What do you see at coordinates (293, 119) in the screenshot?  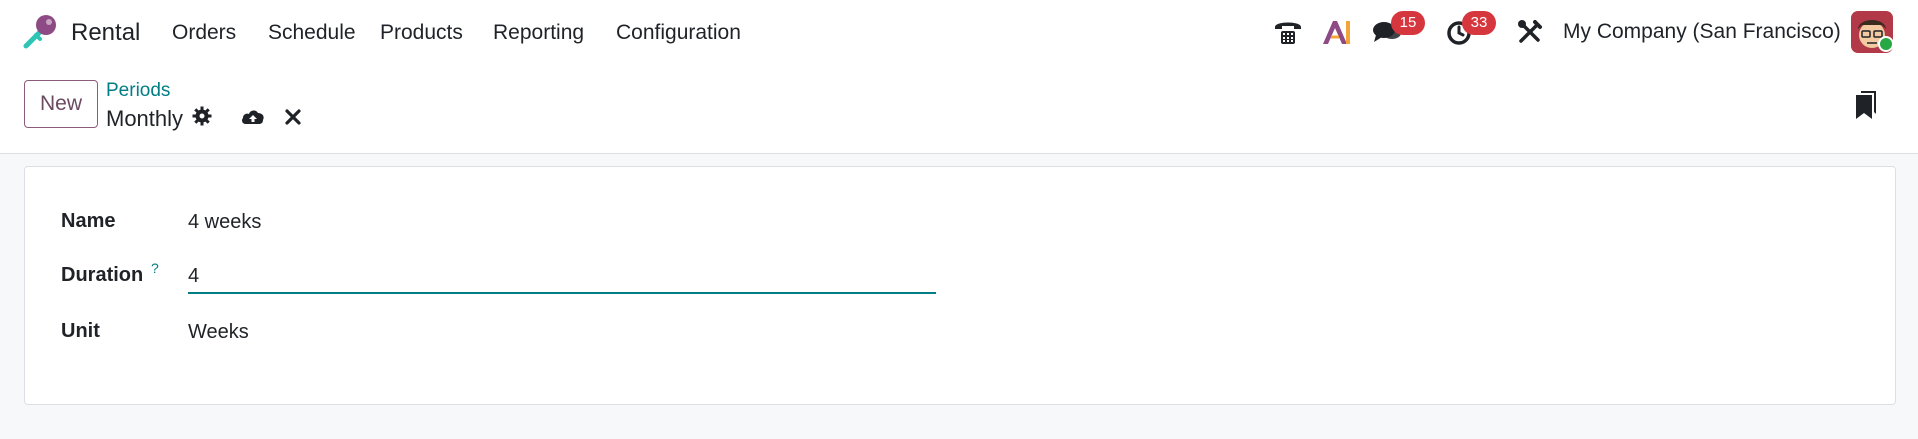 I see `discard-icon` at bounding box center [293, 119].